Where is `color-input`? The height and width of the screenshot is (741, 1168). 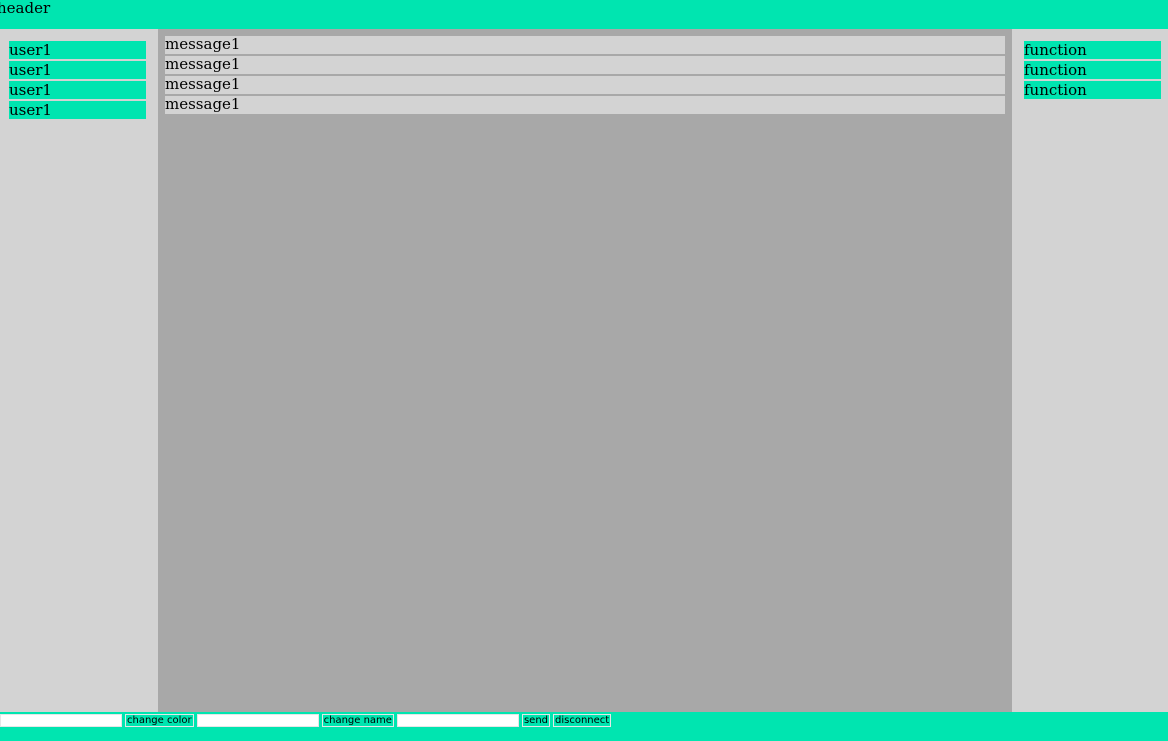
color-input is located at coordinates (61, 720).